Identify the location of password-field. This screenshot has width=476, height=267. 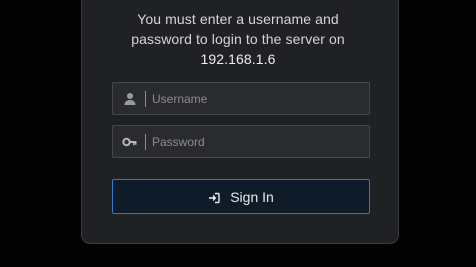
(241, 141).